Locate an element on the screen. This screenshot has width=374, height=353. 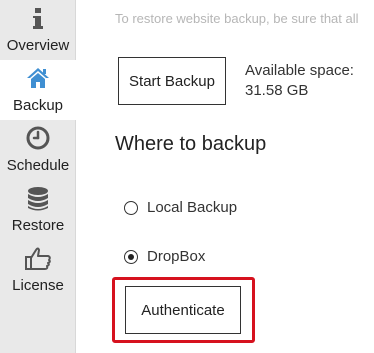
local-backup-label: Local Backup is located at coordinates (192, 207).